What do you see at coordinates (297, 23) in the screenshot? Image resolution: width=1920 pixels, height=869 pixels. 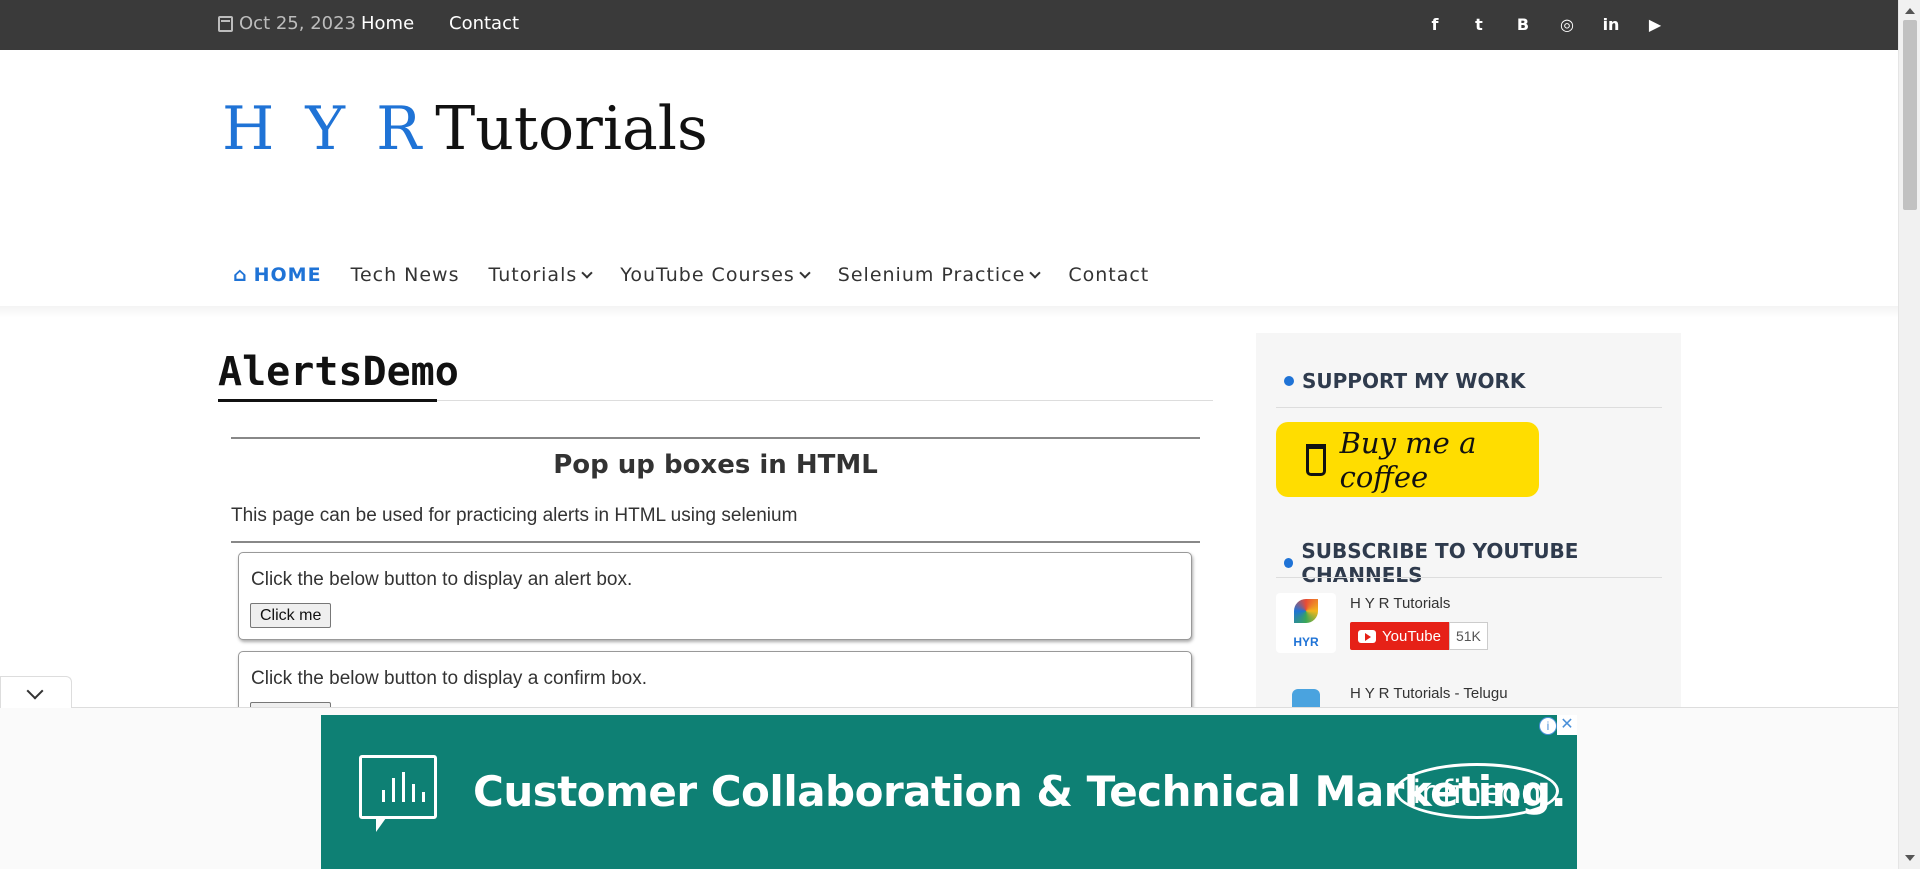 I see `date-text: Oct 25, 2023` at bounding box center [297, 23].